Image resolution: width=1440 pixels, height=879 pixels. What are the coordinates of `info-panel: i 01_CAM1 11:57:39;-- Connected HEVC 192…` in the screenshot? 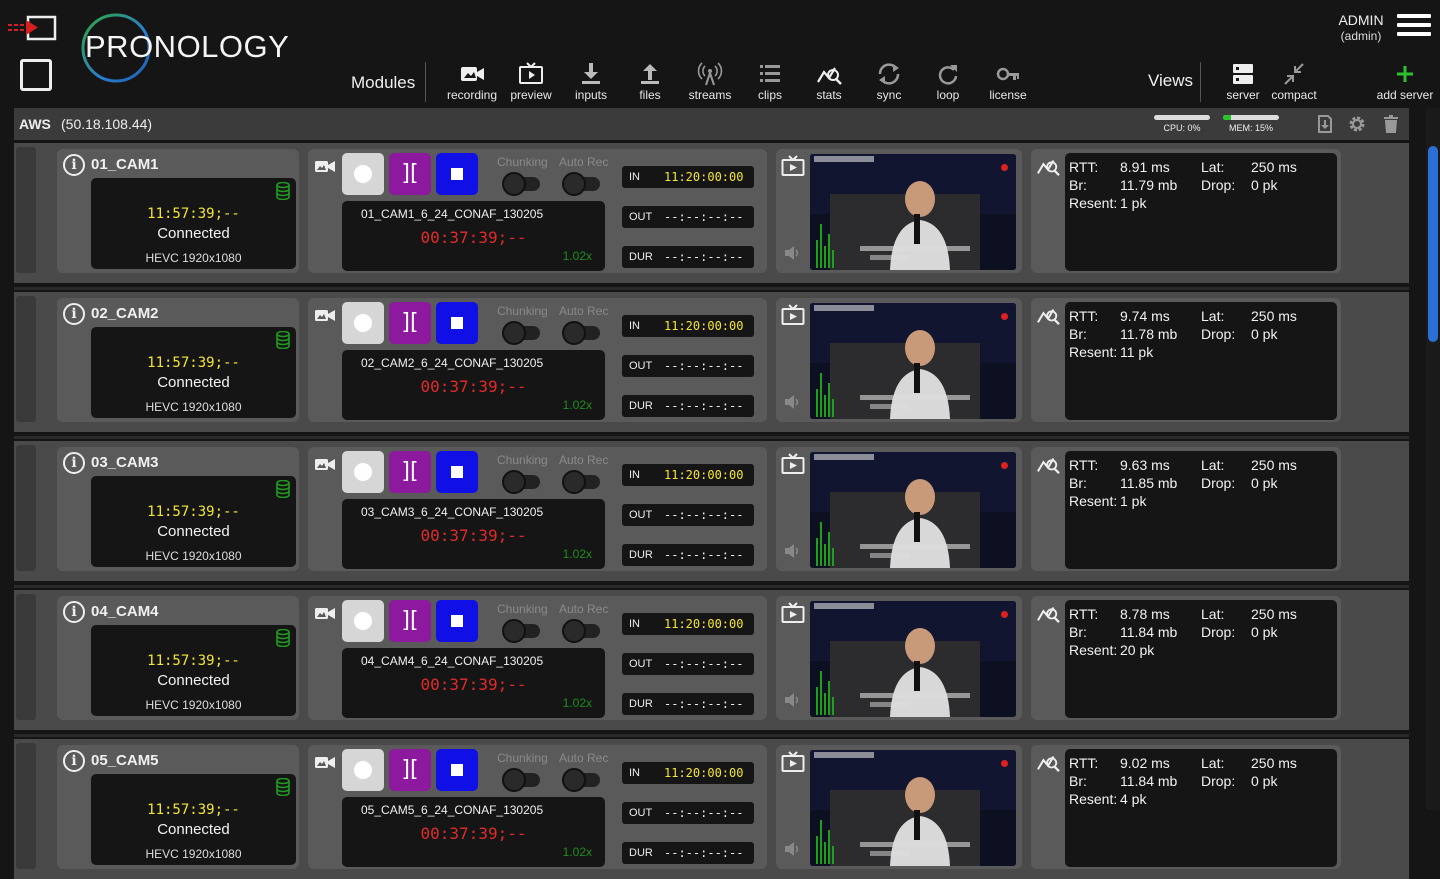 It's located at (178, 211).